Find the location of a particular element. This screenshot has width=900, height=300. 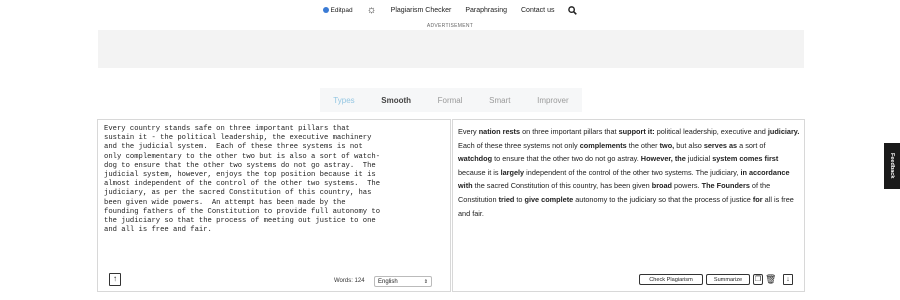

output-segment: because it is is located at coordinates (479, 172).